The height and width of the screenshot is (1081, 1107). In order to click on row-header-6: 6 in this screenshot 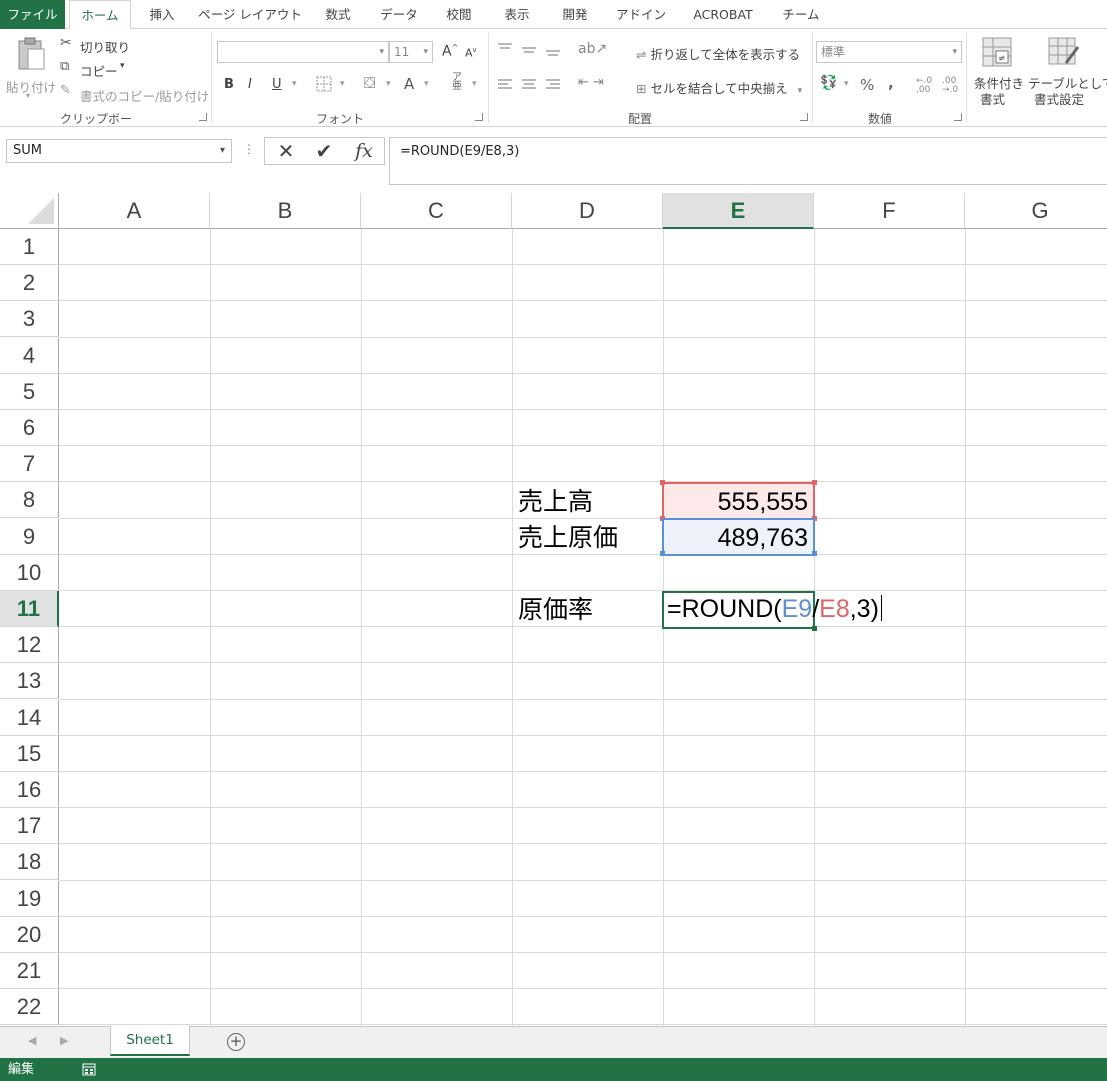, I will do `click(29, 428)`.